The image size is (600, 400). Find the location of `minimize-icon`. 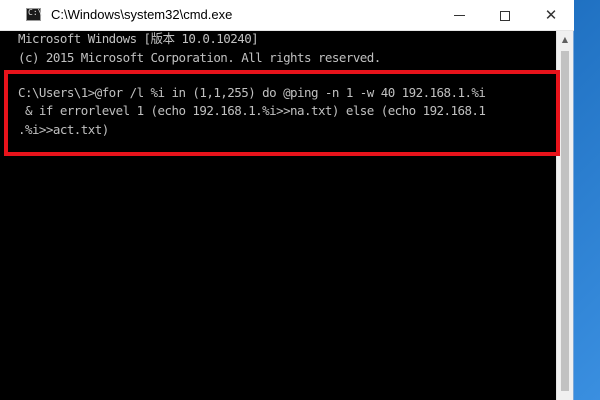

minimize-icon is located at coordinates (459, 15).